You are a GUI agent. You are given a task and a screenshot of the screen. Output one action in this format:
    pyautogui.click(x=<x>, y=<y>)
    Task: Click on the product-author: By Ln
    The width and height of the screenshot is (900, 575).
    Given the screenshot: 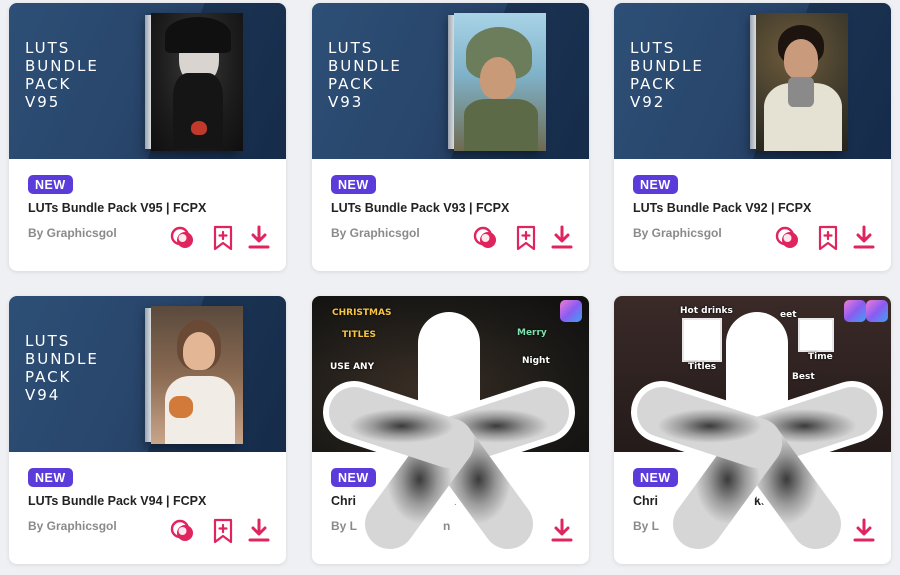 What is the action you would take?
    pyautogui.click(x=390, y=526)
    